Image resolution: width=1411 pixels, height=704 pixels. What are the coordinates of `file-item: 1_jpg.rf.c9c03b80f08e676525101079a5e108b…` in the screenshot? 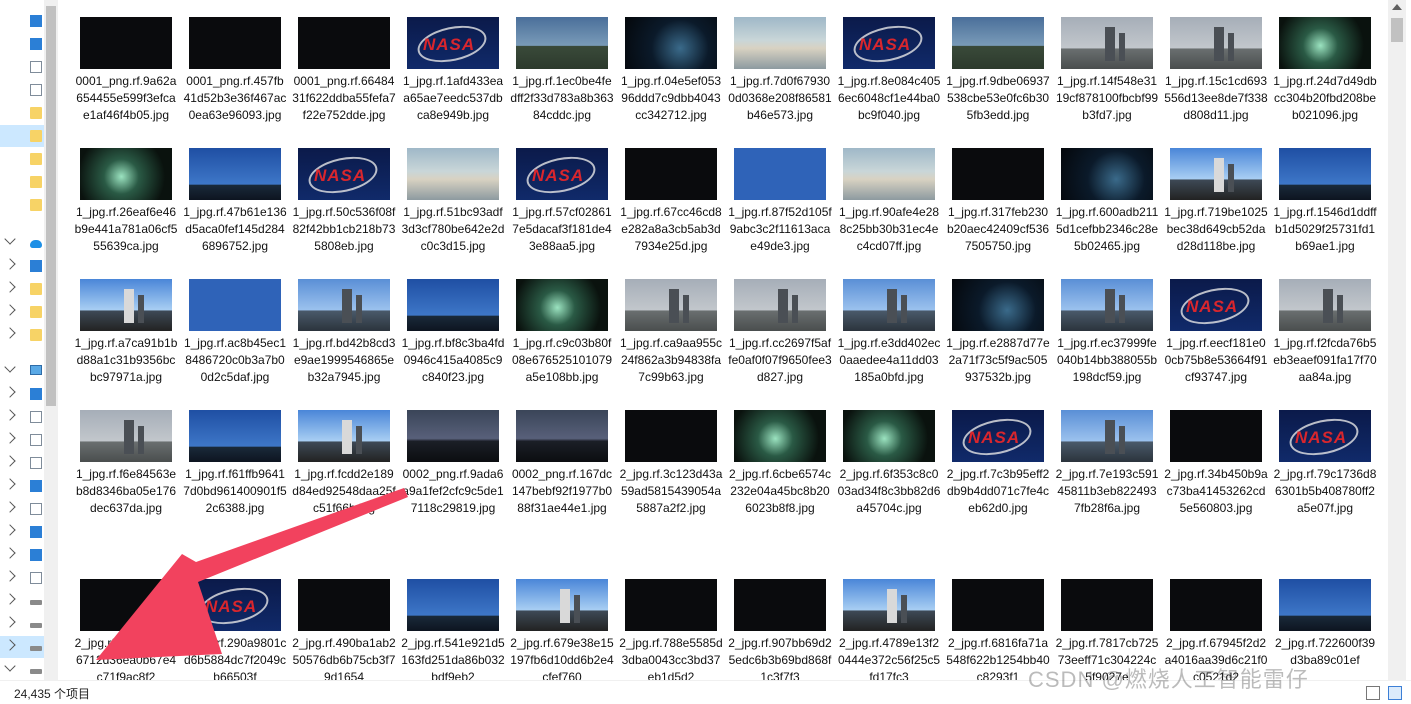 It's located at (554, 344).